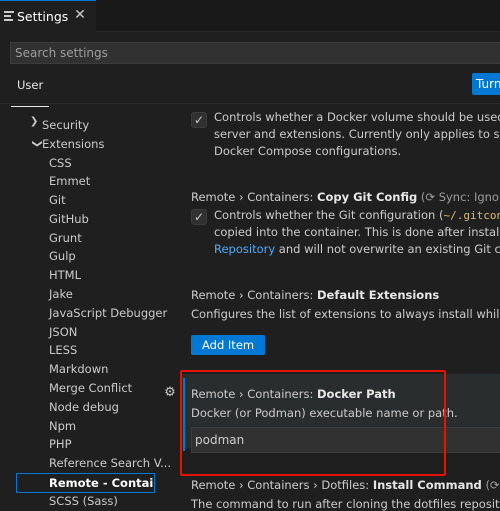 This screenshot has width=500, height=511. I want to click on toc-item: PHP, so click(60, 444).